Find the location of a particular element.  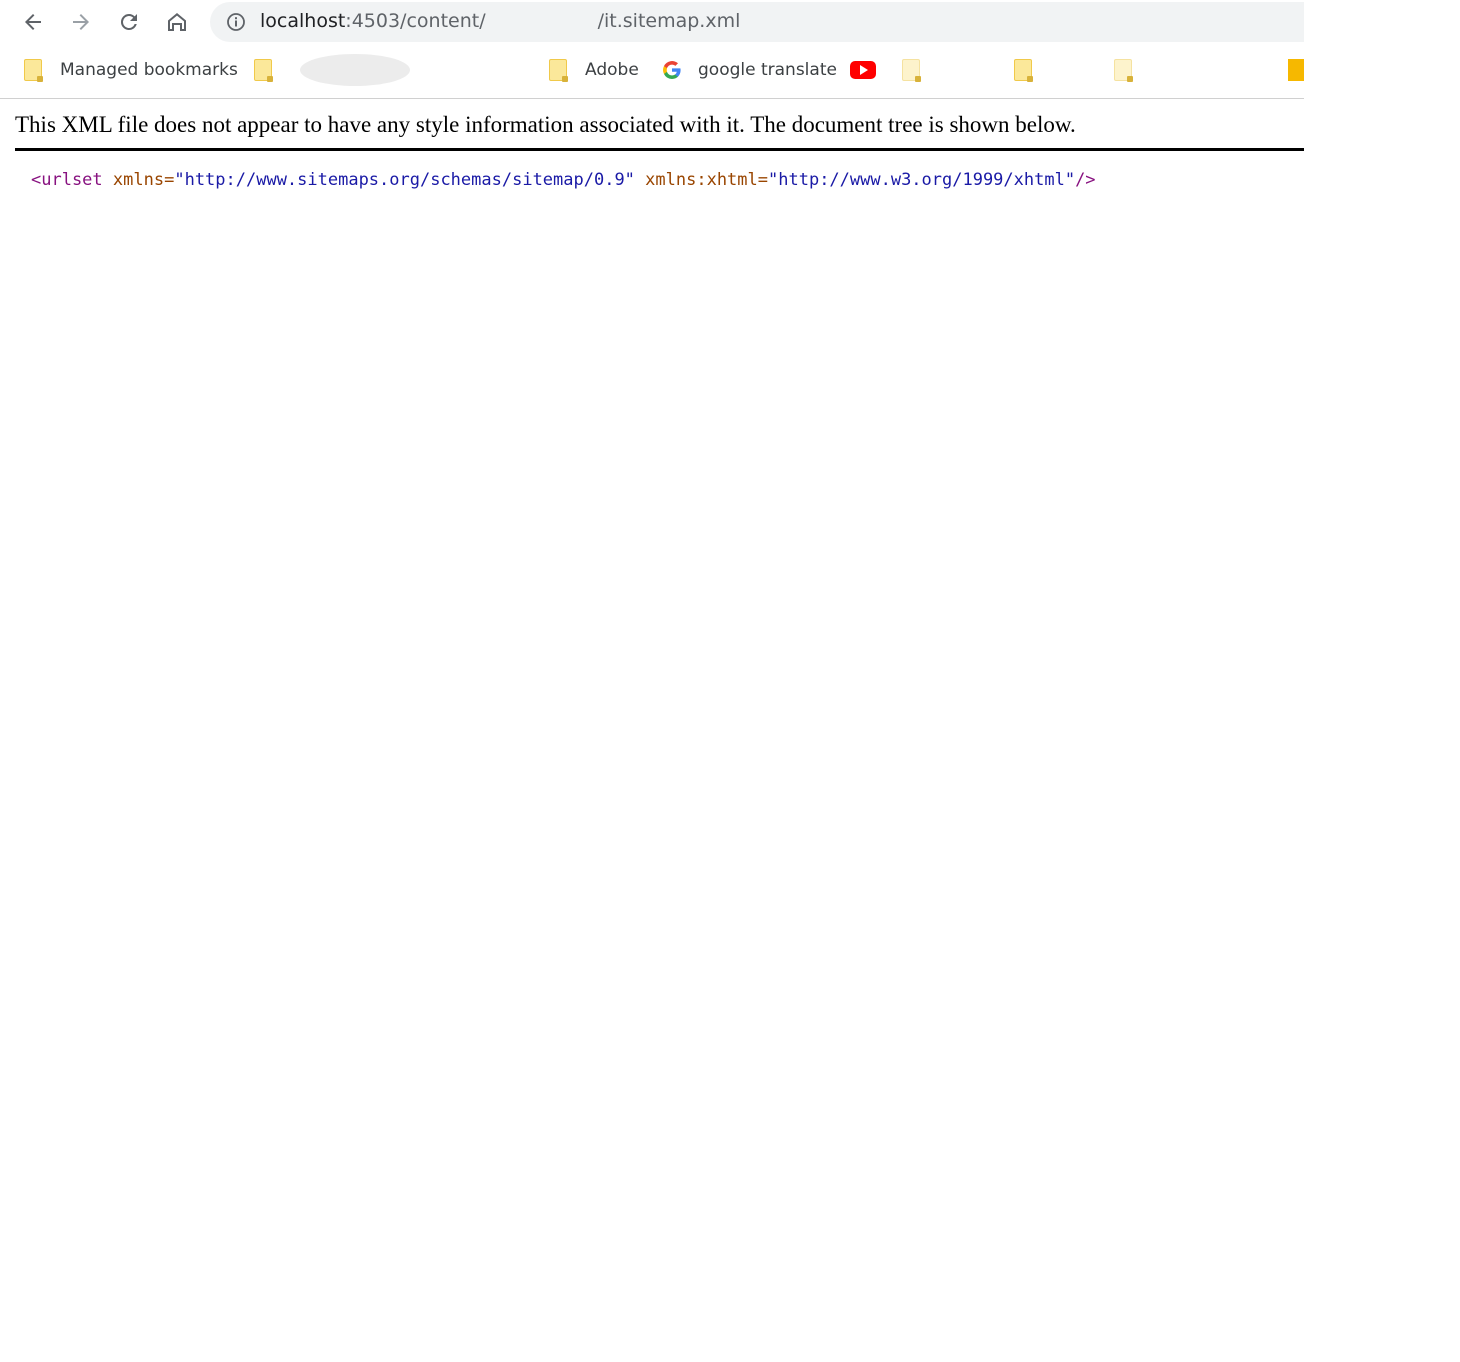

youtube-icon is located at coordinates (863, 70).